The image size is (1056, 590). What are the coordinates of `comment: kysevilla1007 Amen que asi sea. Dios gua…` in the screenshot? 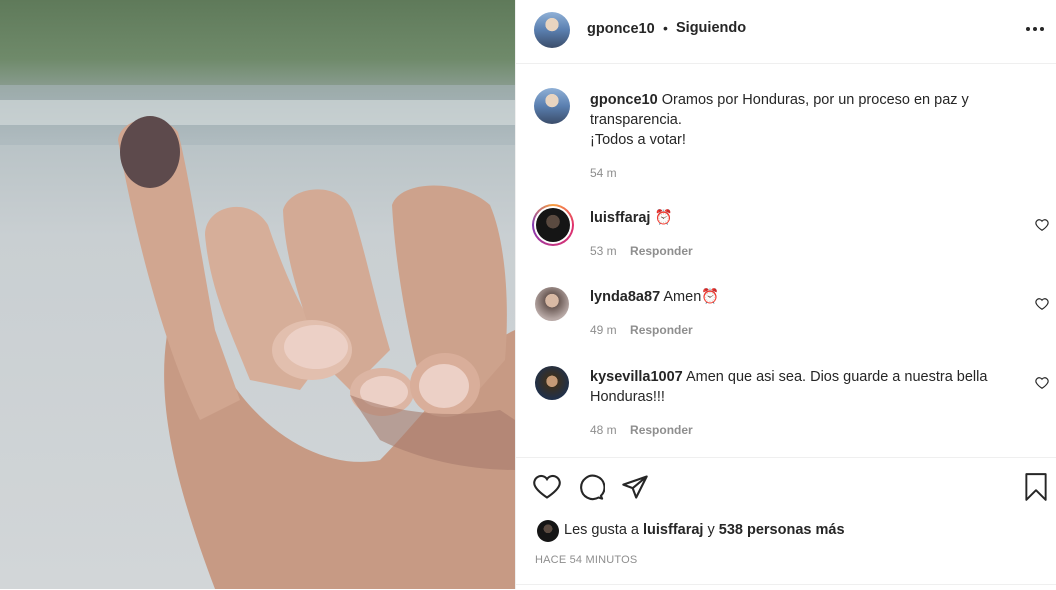 It's located at (805, 402).